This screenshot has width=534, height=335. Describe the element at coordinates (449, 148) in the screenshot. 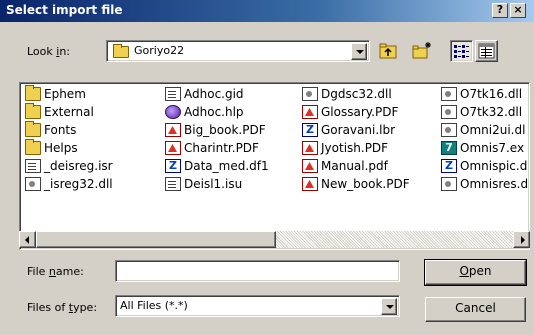

I see `omnis-icon: 7` at that location.